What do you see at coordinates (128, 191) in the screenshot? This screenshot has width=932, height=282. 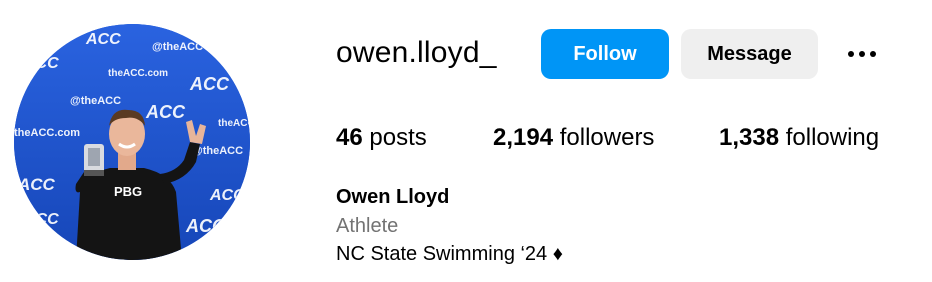 I see `shirt-text: PBG` at bounding box center [128, 191].